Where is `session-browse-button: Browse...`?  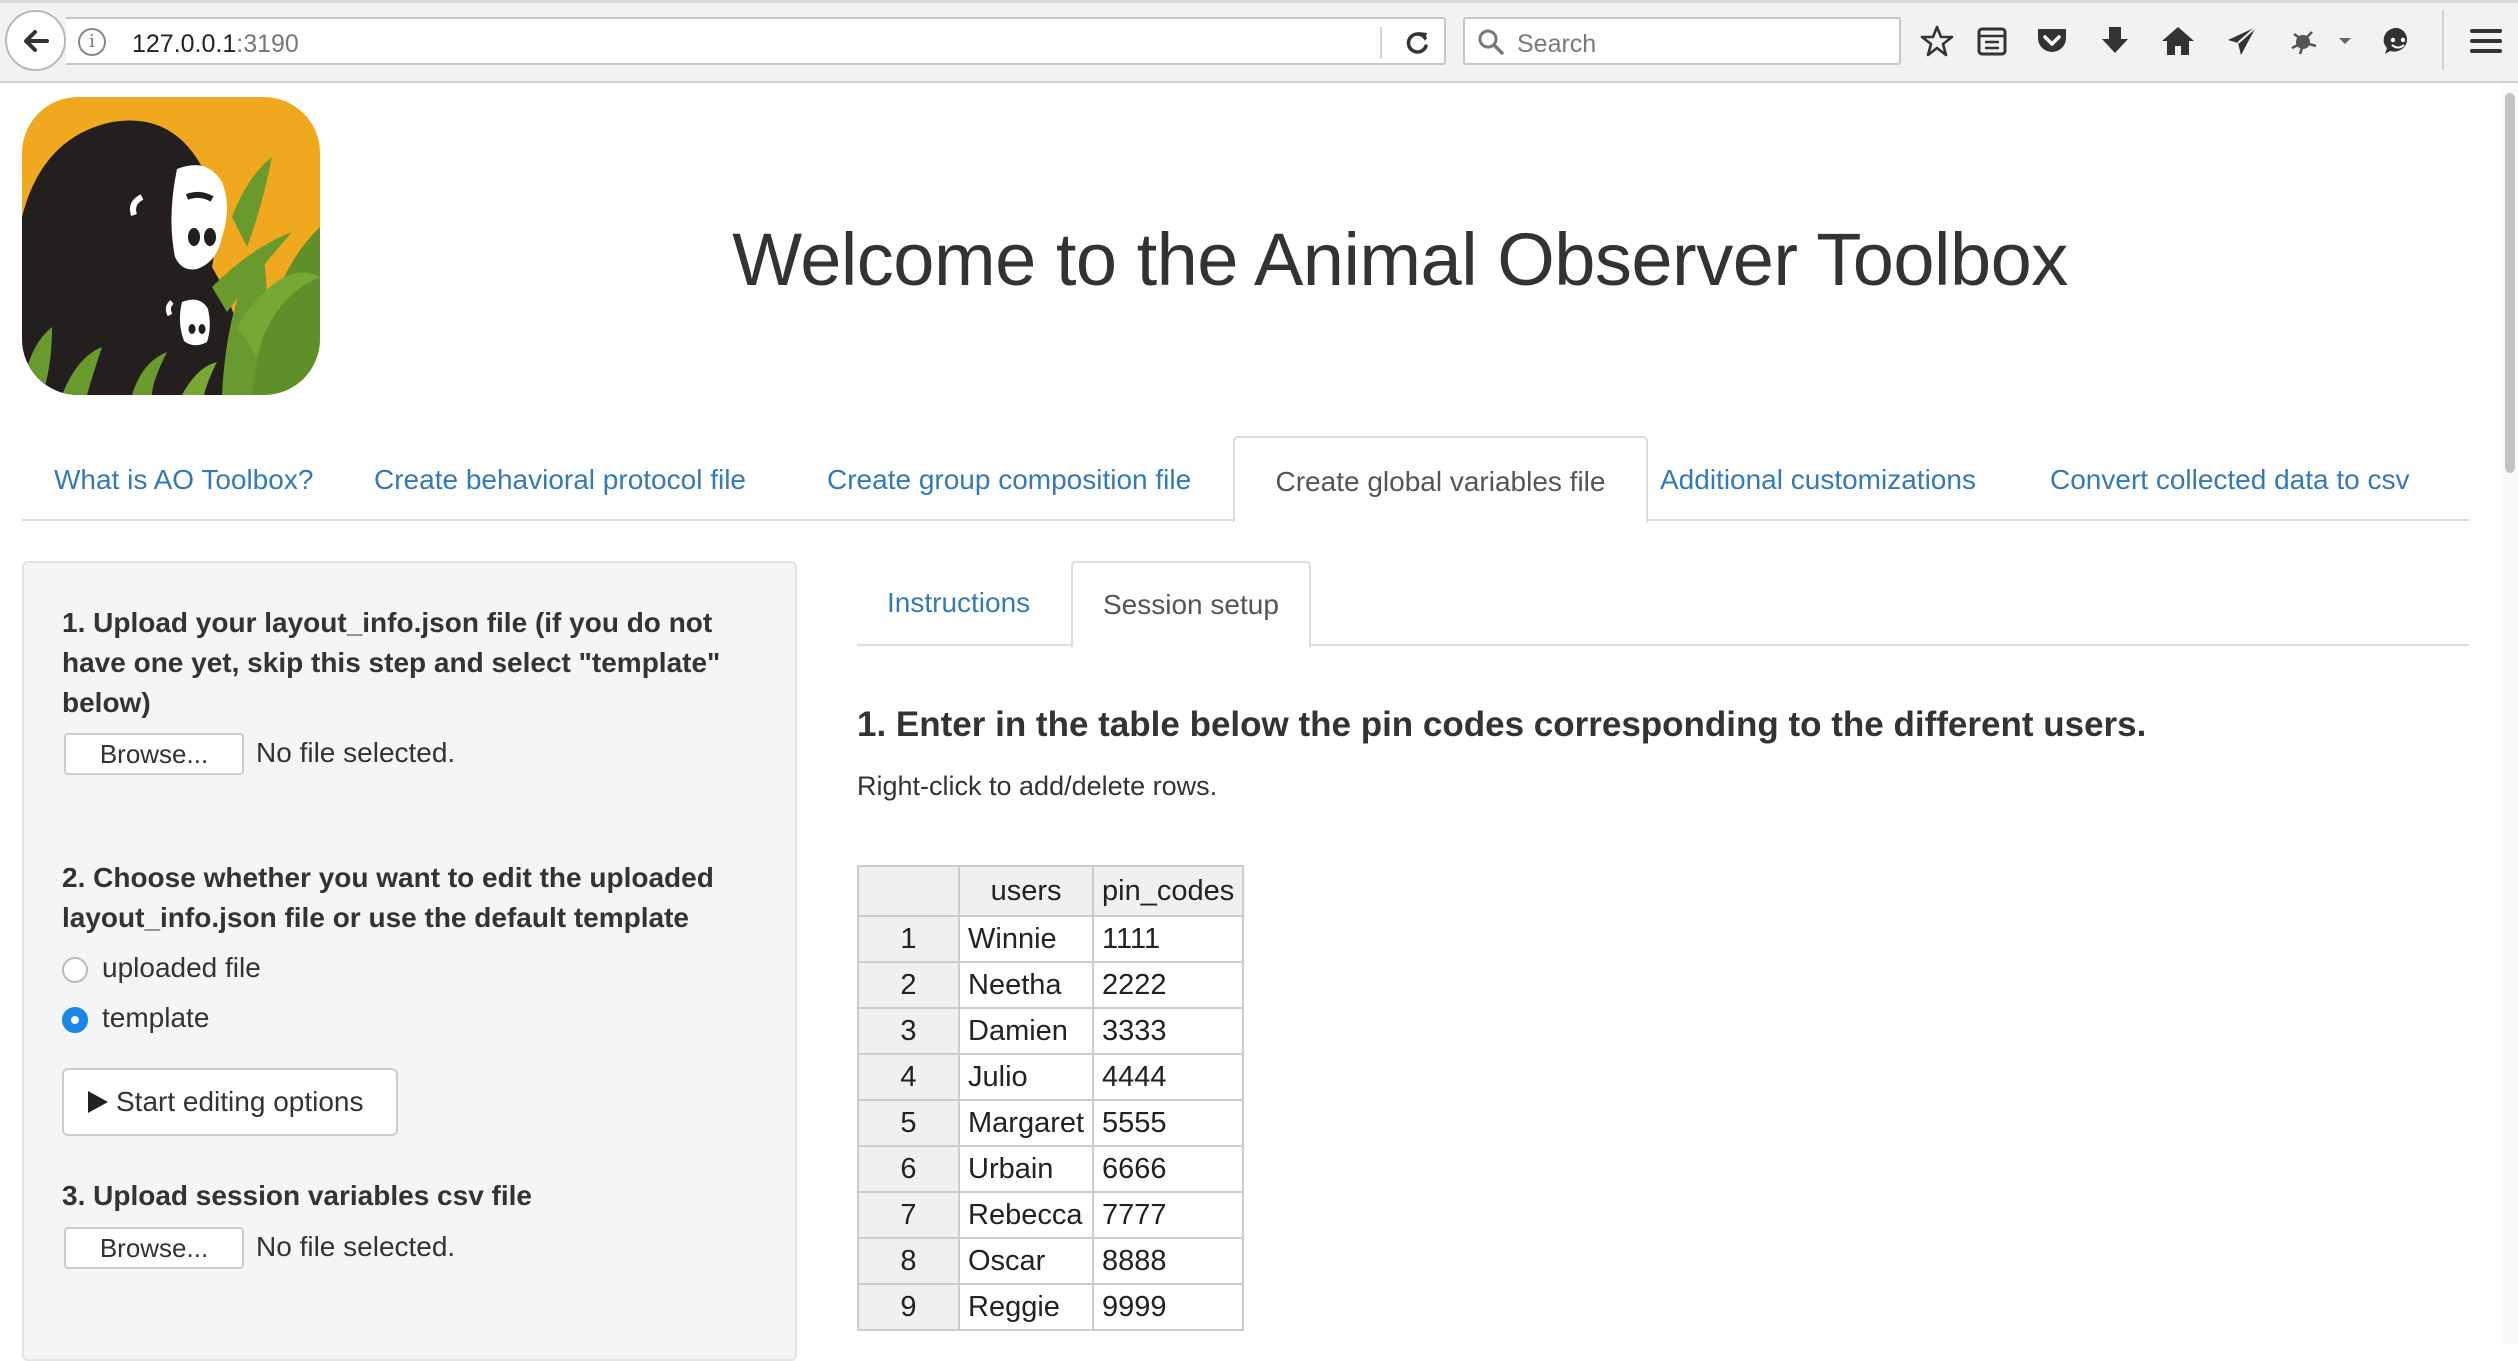
session-browse-button: Browse... is located at coordinates (154, 1248).